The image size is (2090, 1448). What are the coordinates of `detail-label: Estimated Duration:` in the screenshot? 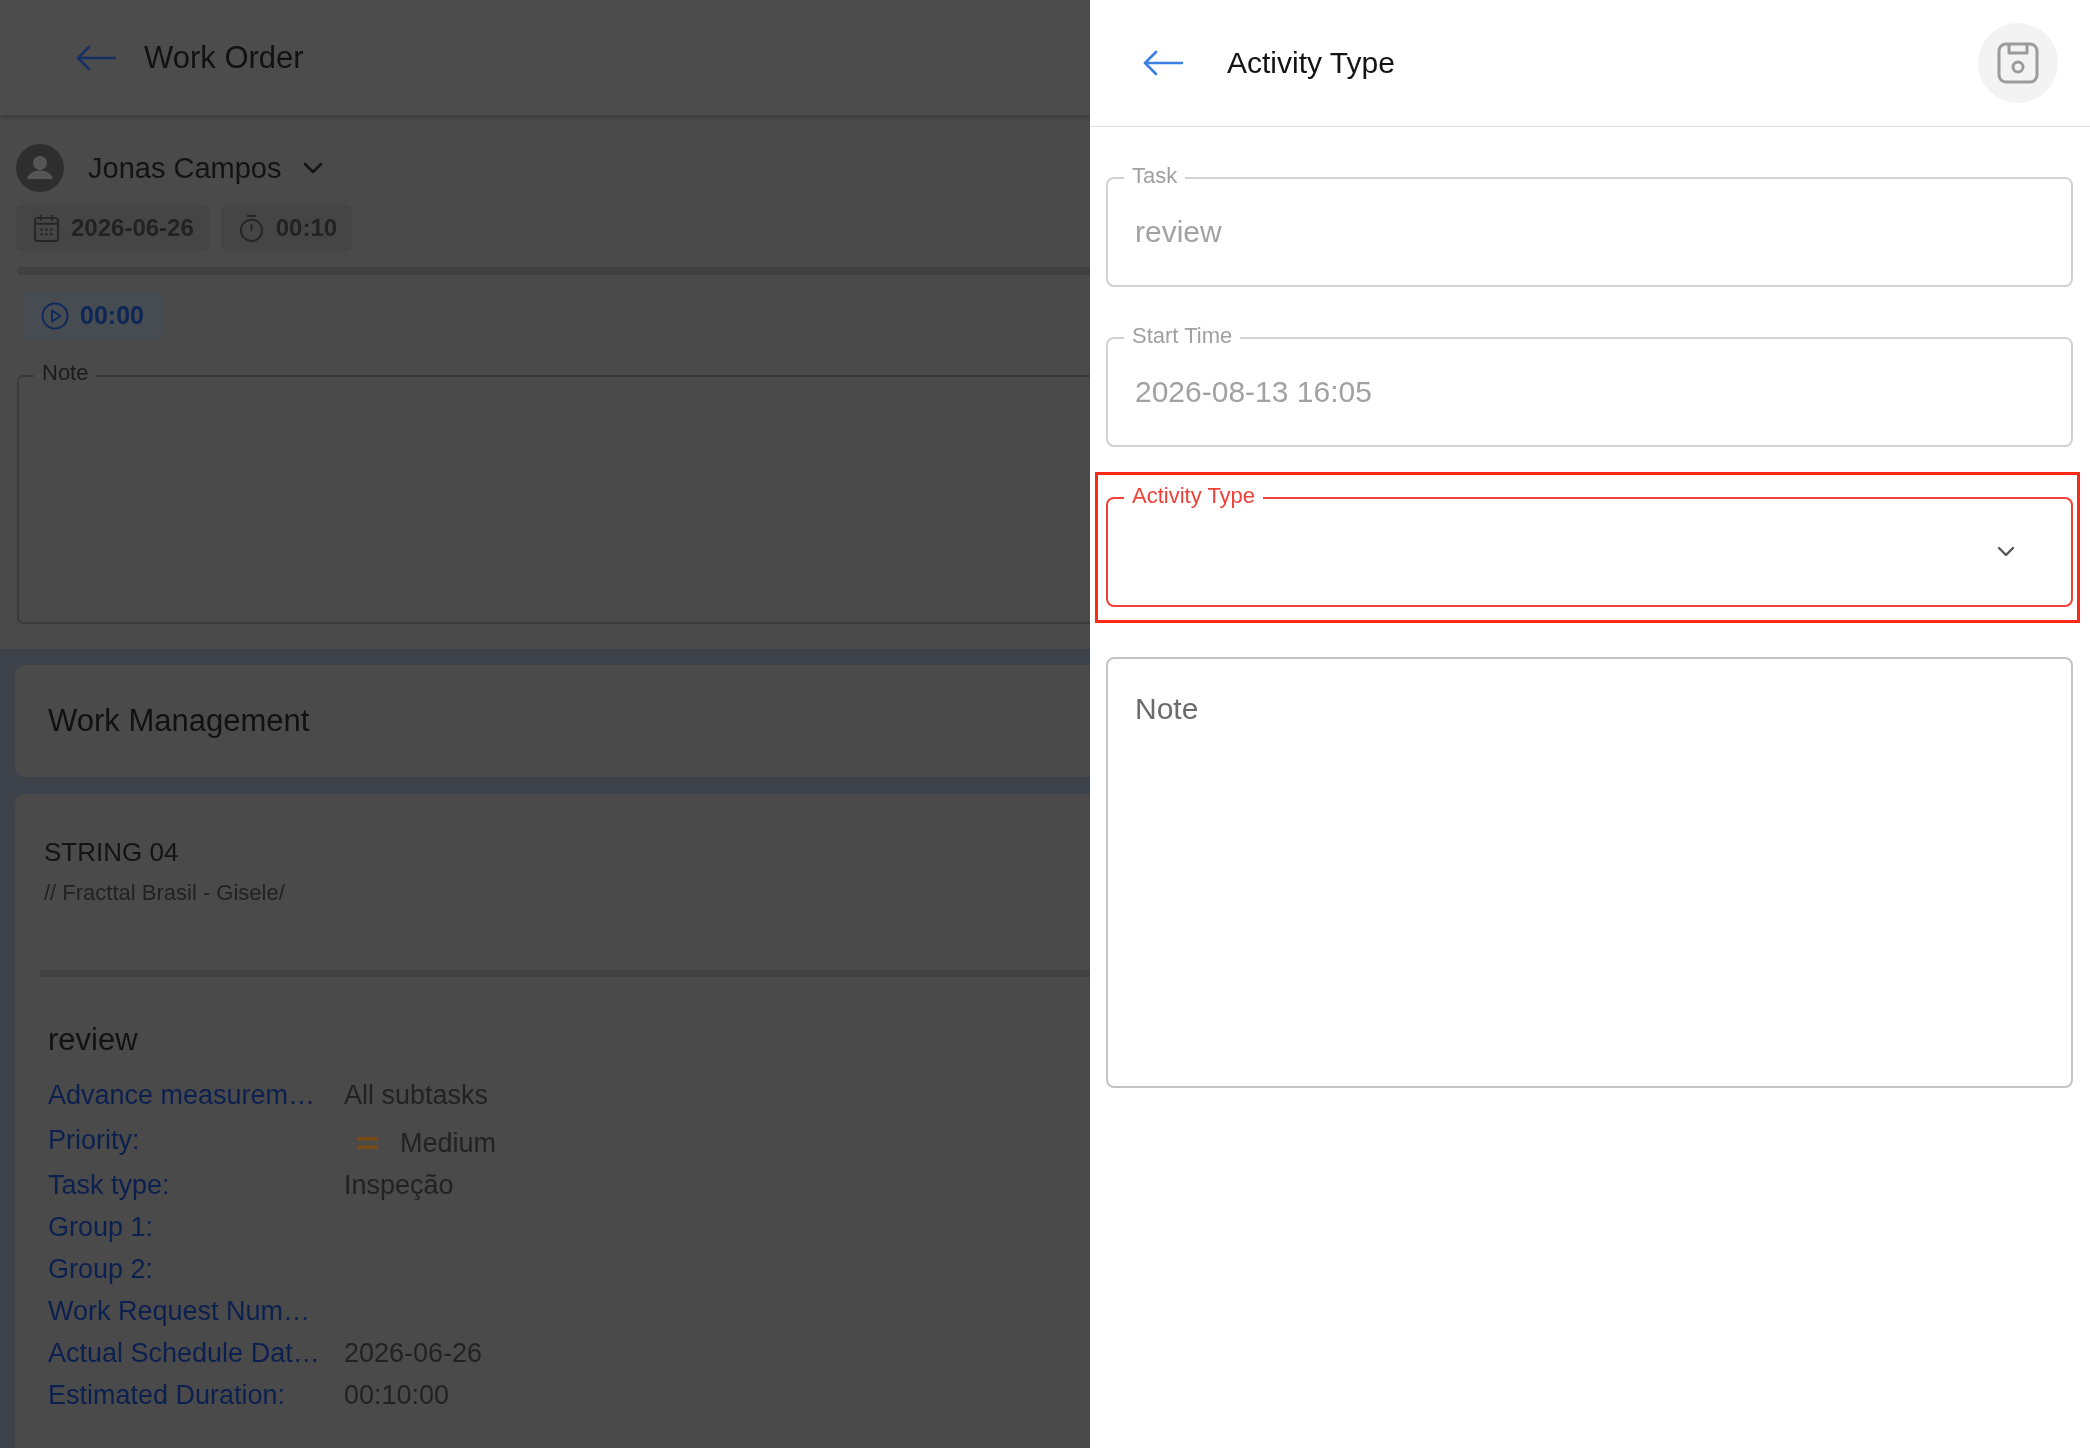 It's located at (167, 1395).